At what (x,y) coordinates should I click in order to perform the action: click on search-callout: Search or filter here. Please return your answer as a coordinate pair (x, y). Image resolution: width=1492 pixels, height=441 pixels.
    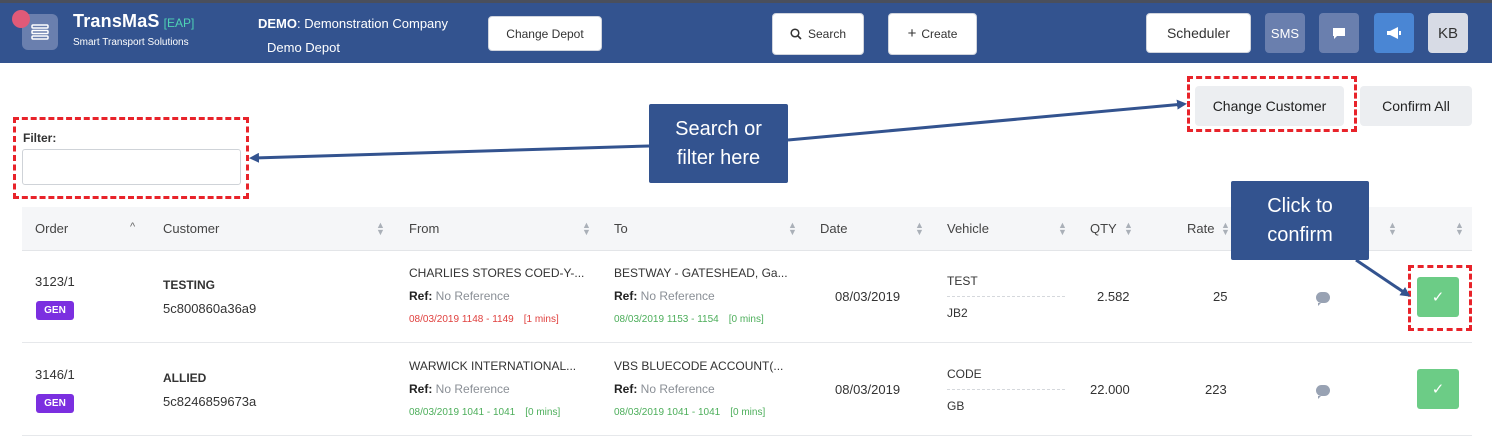
    Looking at the image, I should click on (718, 143).